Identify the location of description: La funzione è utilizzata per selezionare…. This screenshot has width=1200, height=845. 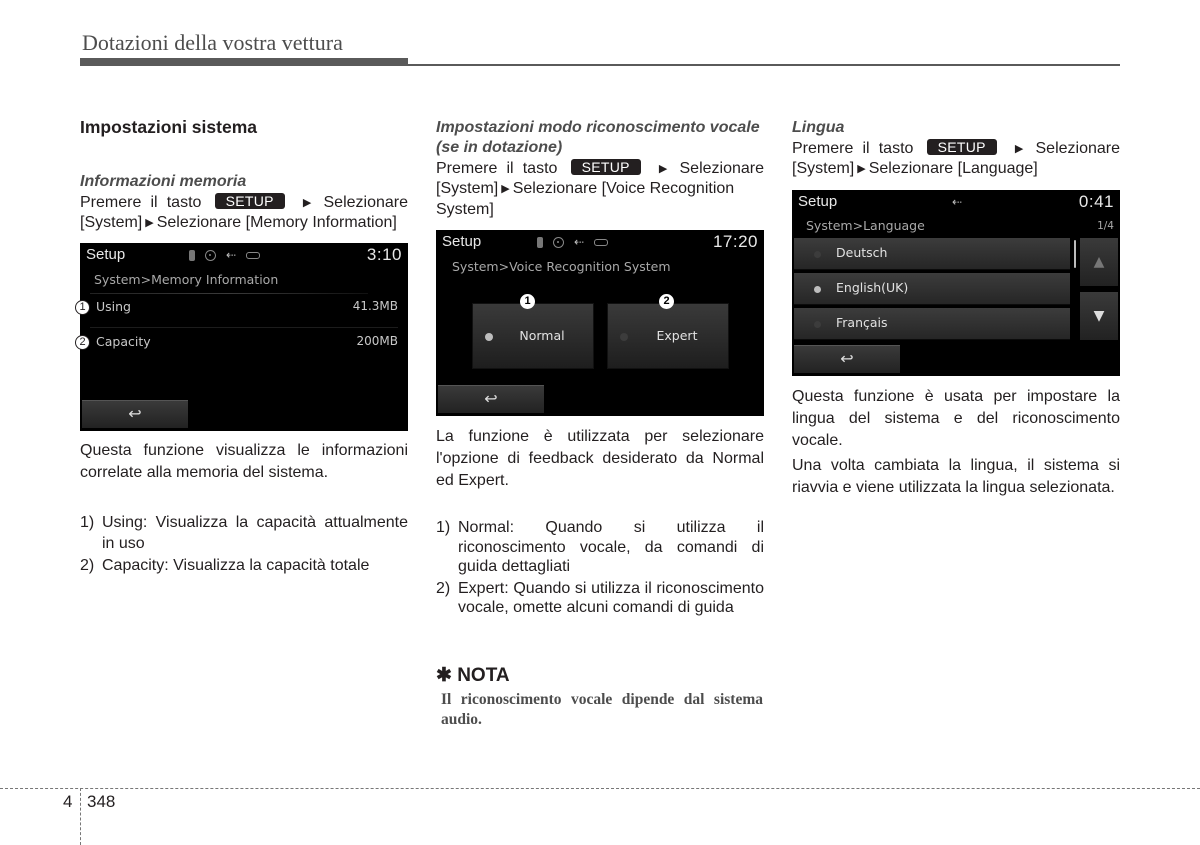
(600, 458).